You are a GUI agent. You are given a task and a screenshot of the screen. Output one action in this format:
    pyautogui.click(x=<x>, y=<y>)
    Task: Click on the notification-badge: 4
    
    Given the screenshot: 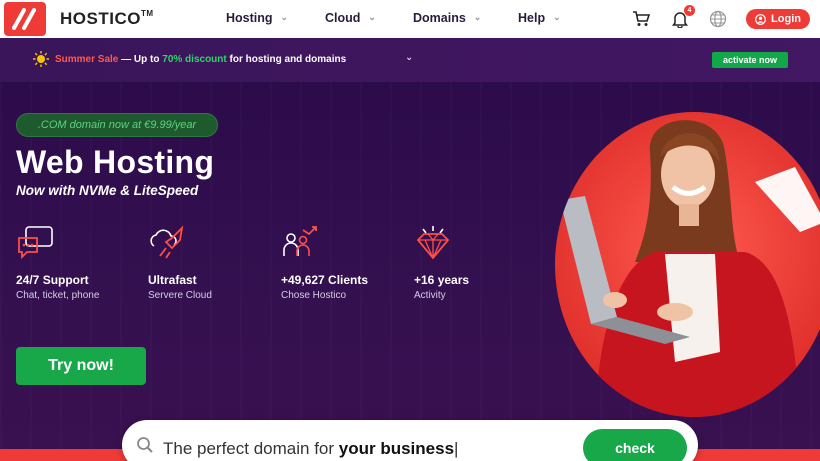 What is the action you would take?
    pyautogui.click(x=689, y=10)
    